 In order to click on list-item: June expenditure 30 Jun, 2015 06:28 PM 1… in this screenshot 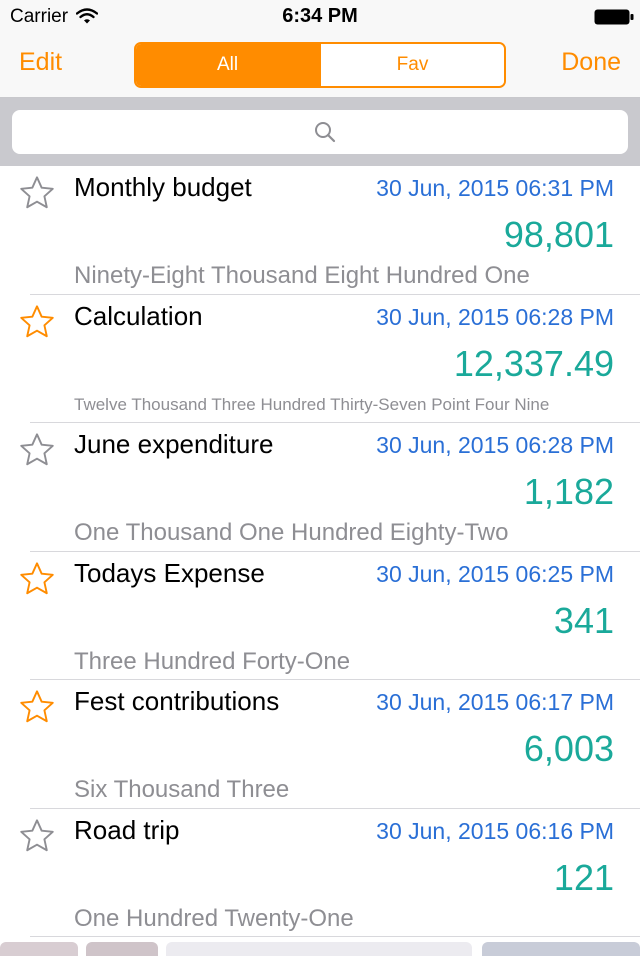, I will do `click(320, 487)`.